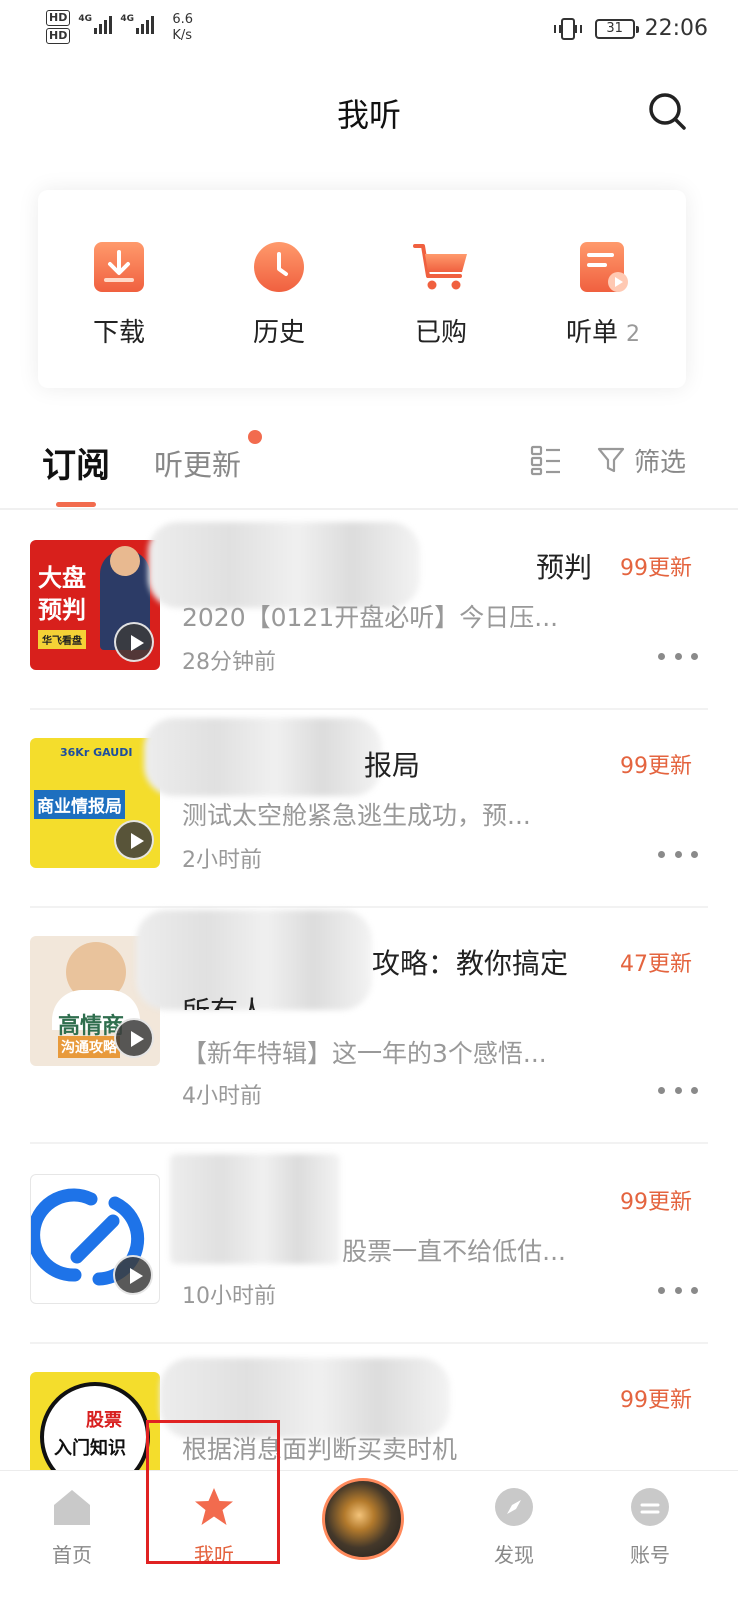 The width and height of the screenshot is (738, 1600). What do you see at coordinates (676, 28) in the screenshot?
I see `status-time: 22:06` at bounding box center [676, 28].